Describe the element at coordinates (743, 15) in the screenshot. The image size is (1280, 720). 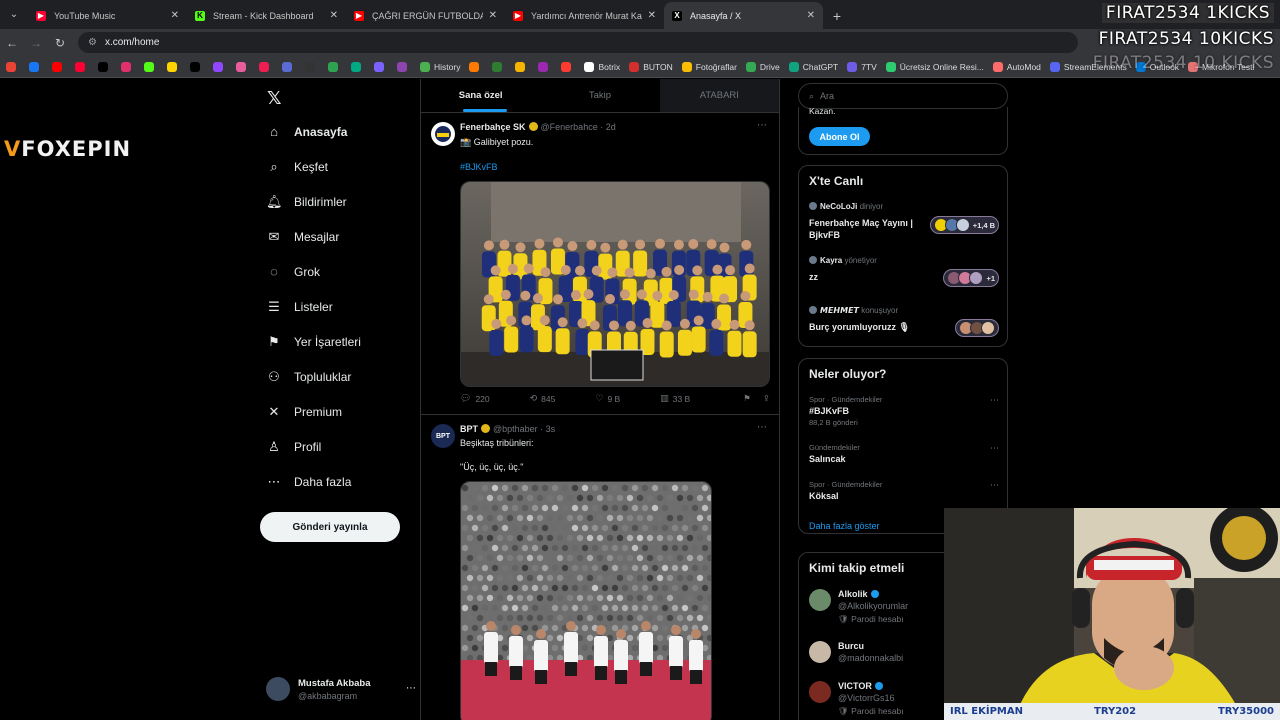
I see `browser-tab: X Anasayfa / X ✕` at that location.